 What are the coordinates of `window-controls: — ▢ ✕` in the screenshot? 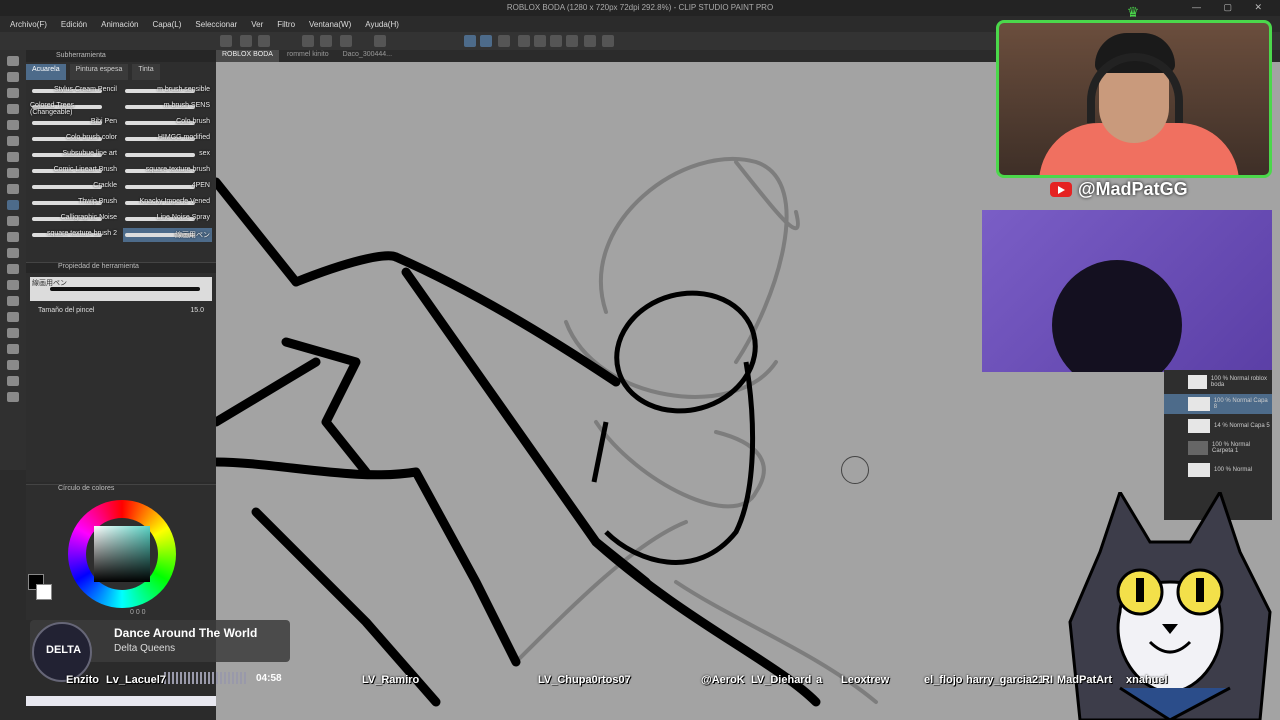 It's located at (1232, 7).